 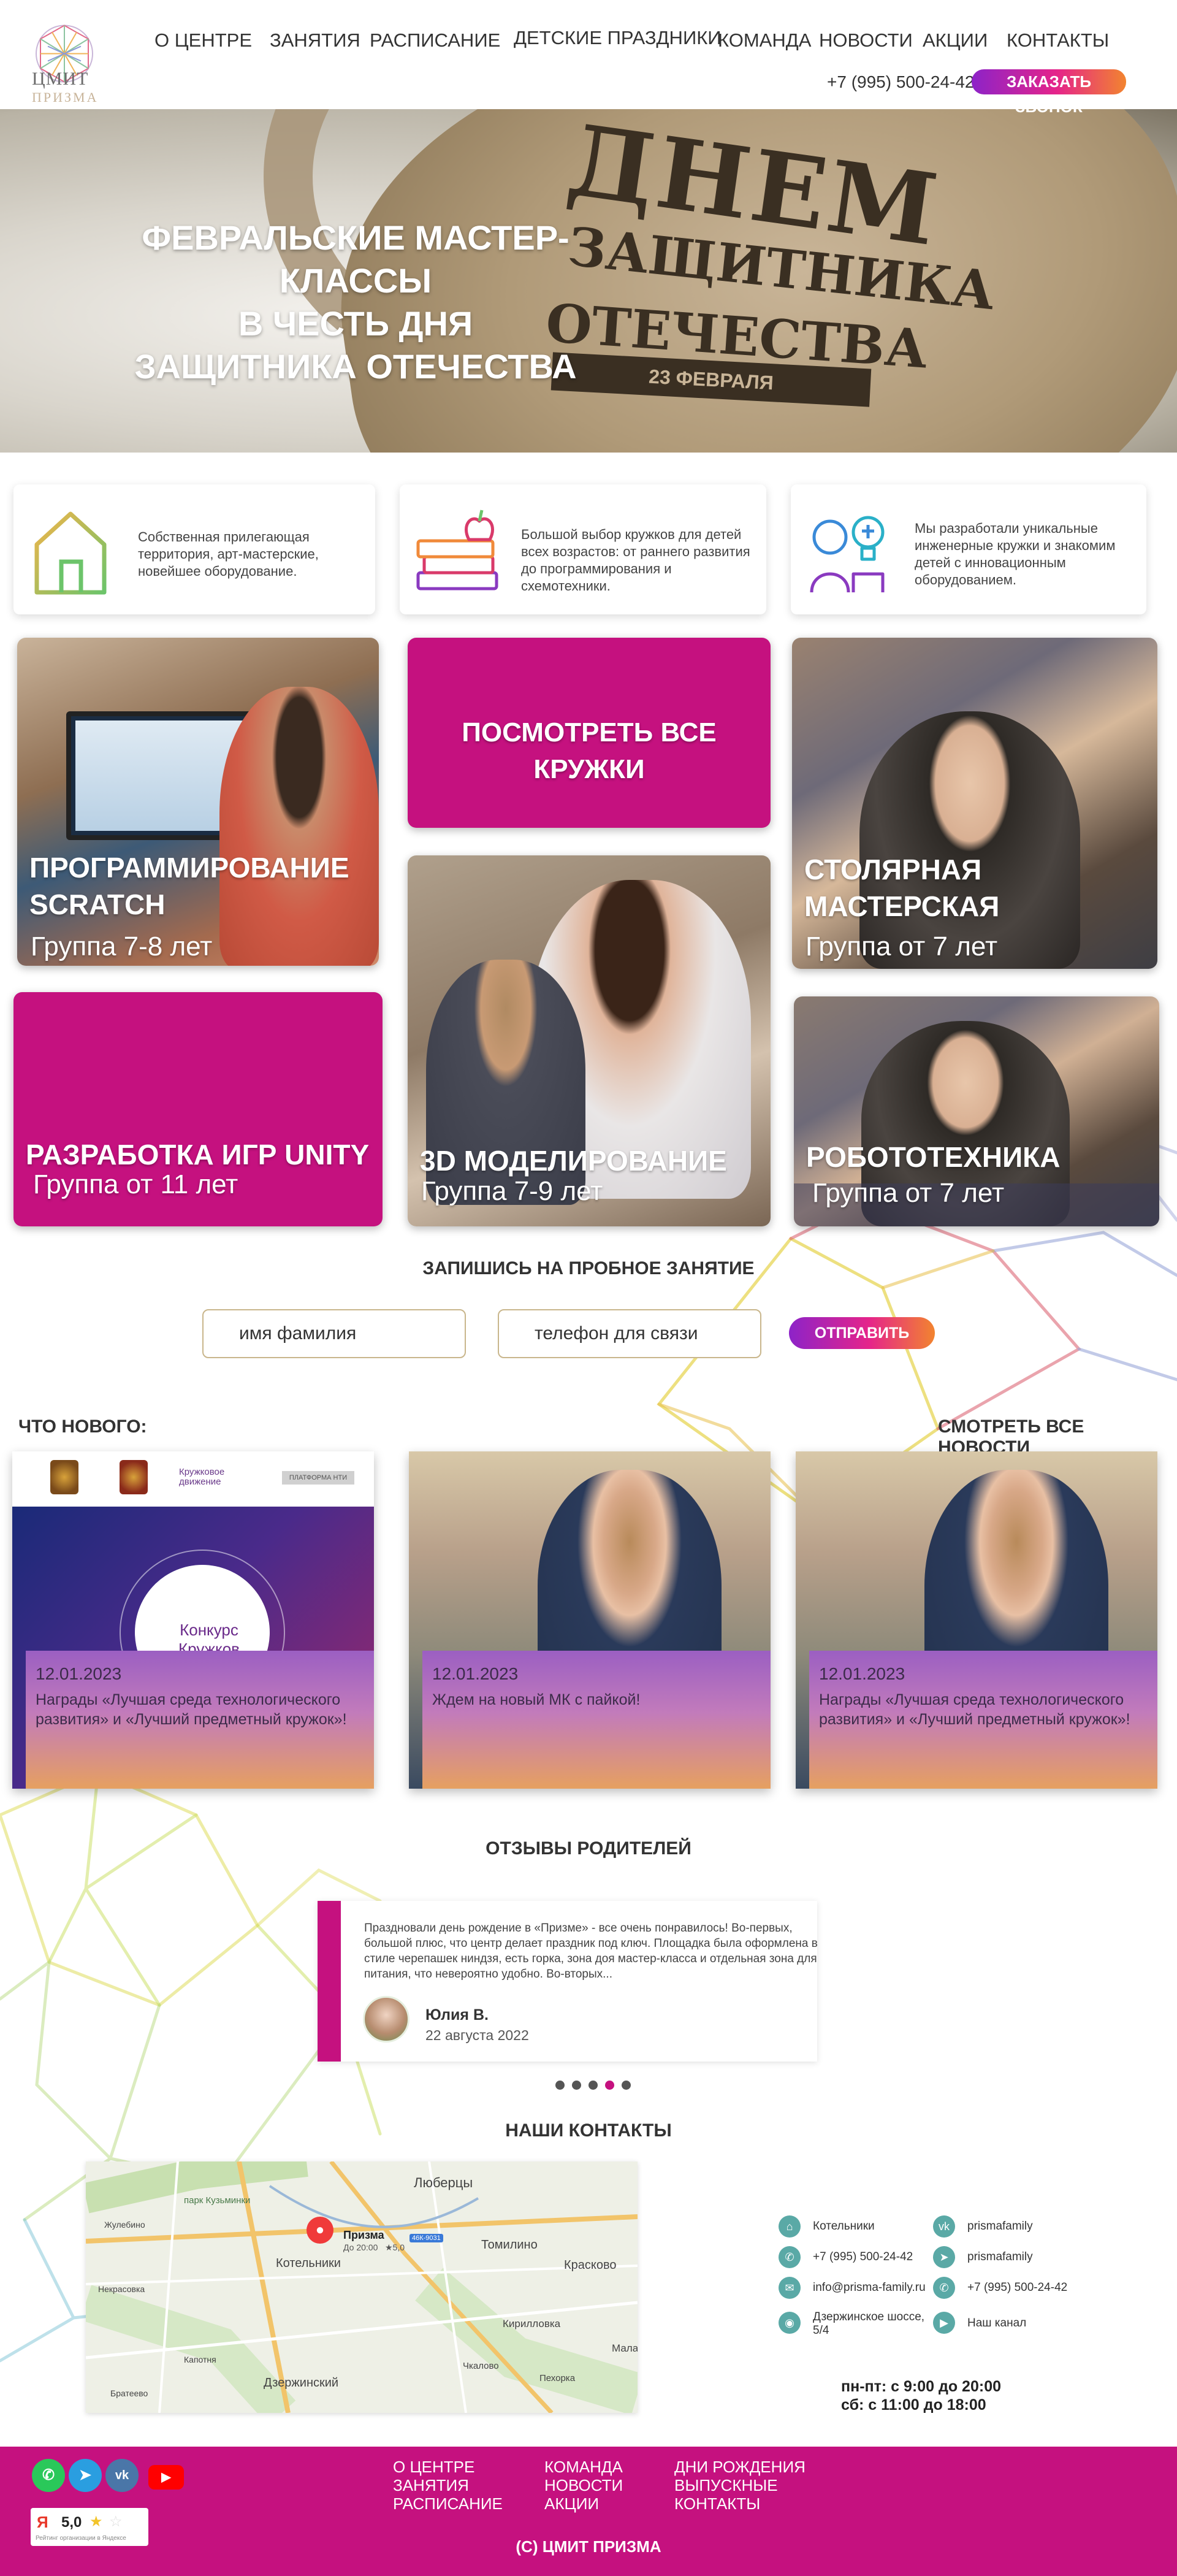 What do you see at coordinates (625, 2348) in the screenshot?
I see `map-label: Малах` at bounding box center [625, 2348].